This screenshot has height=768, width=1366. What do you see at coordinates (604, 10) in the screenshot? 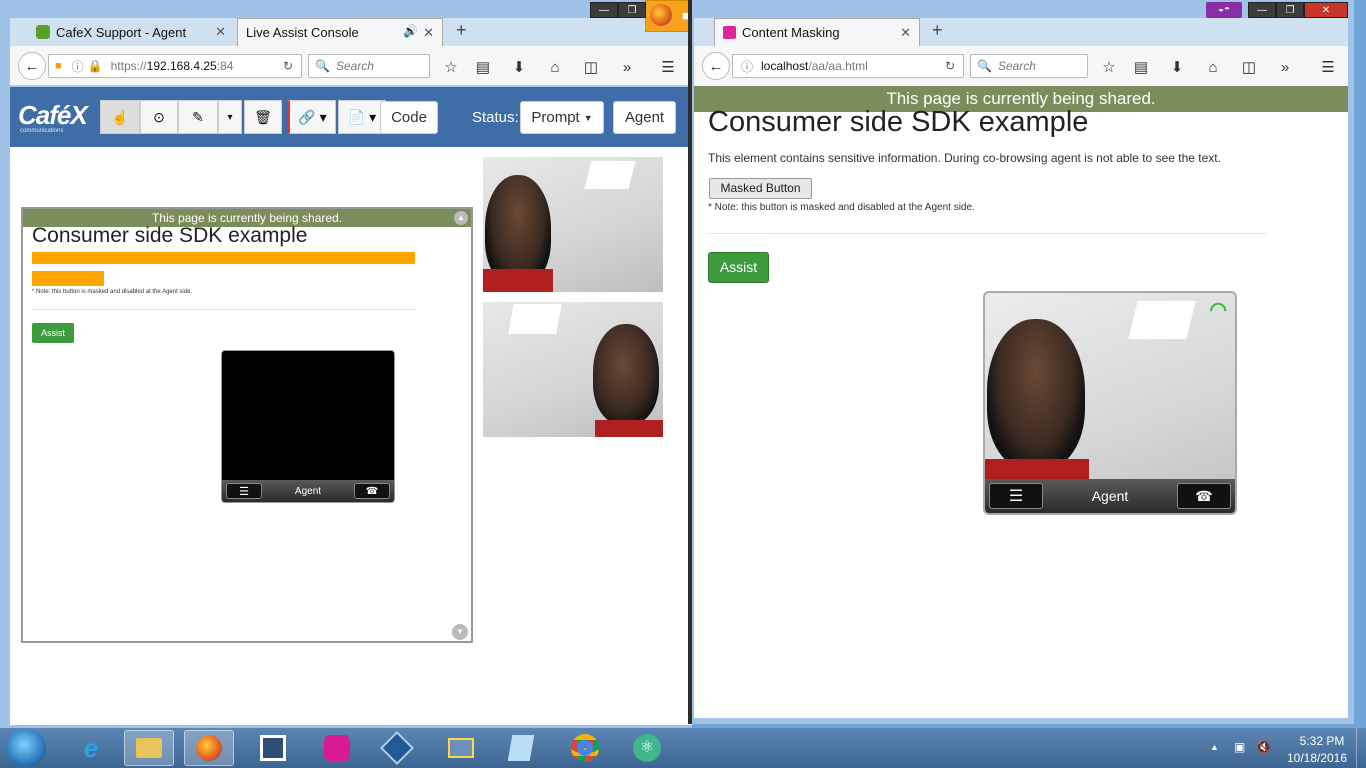
I see `minimize-button: —` at bounding box center [604, 10].